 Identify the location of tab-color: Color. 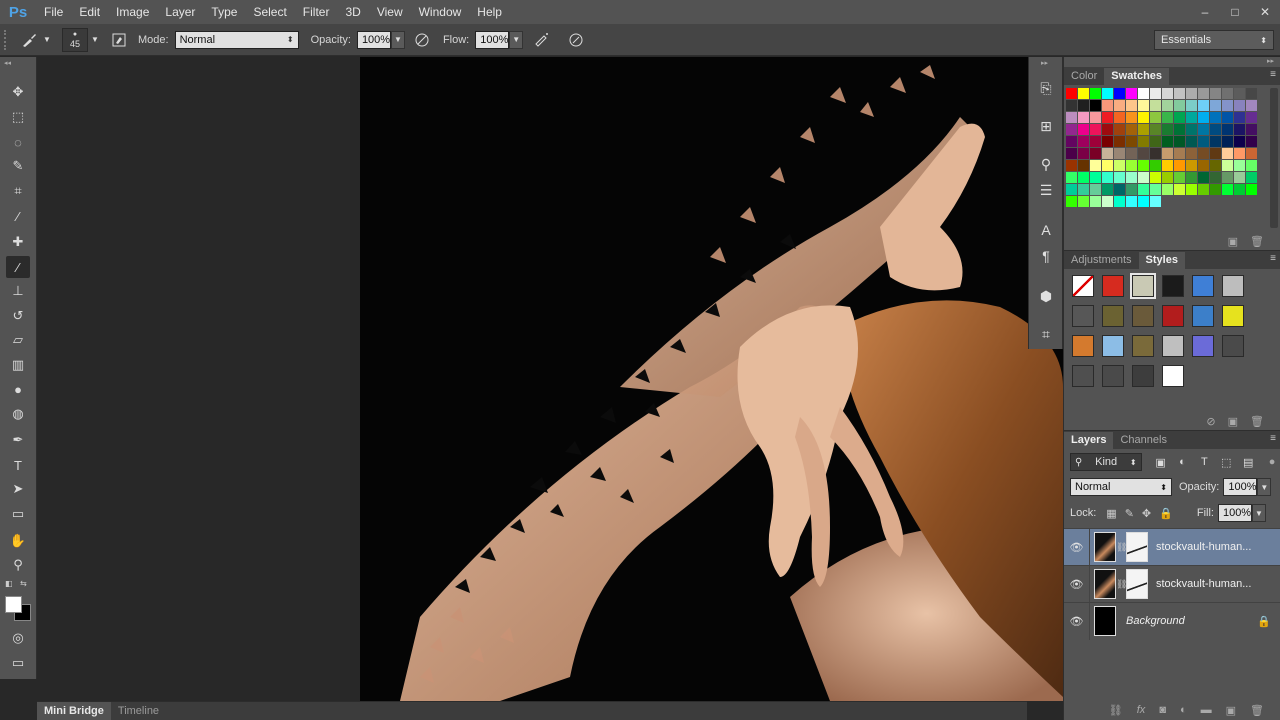
(1084, 76).